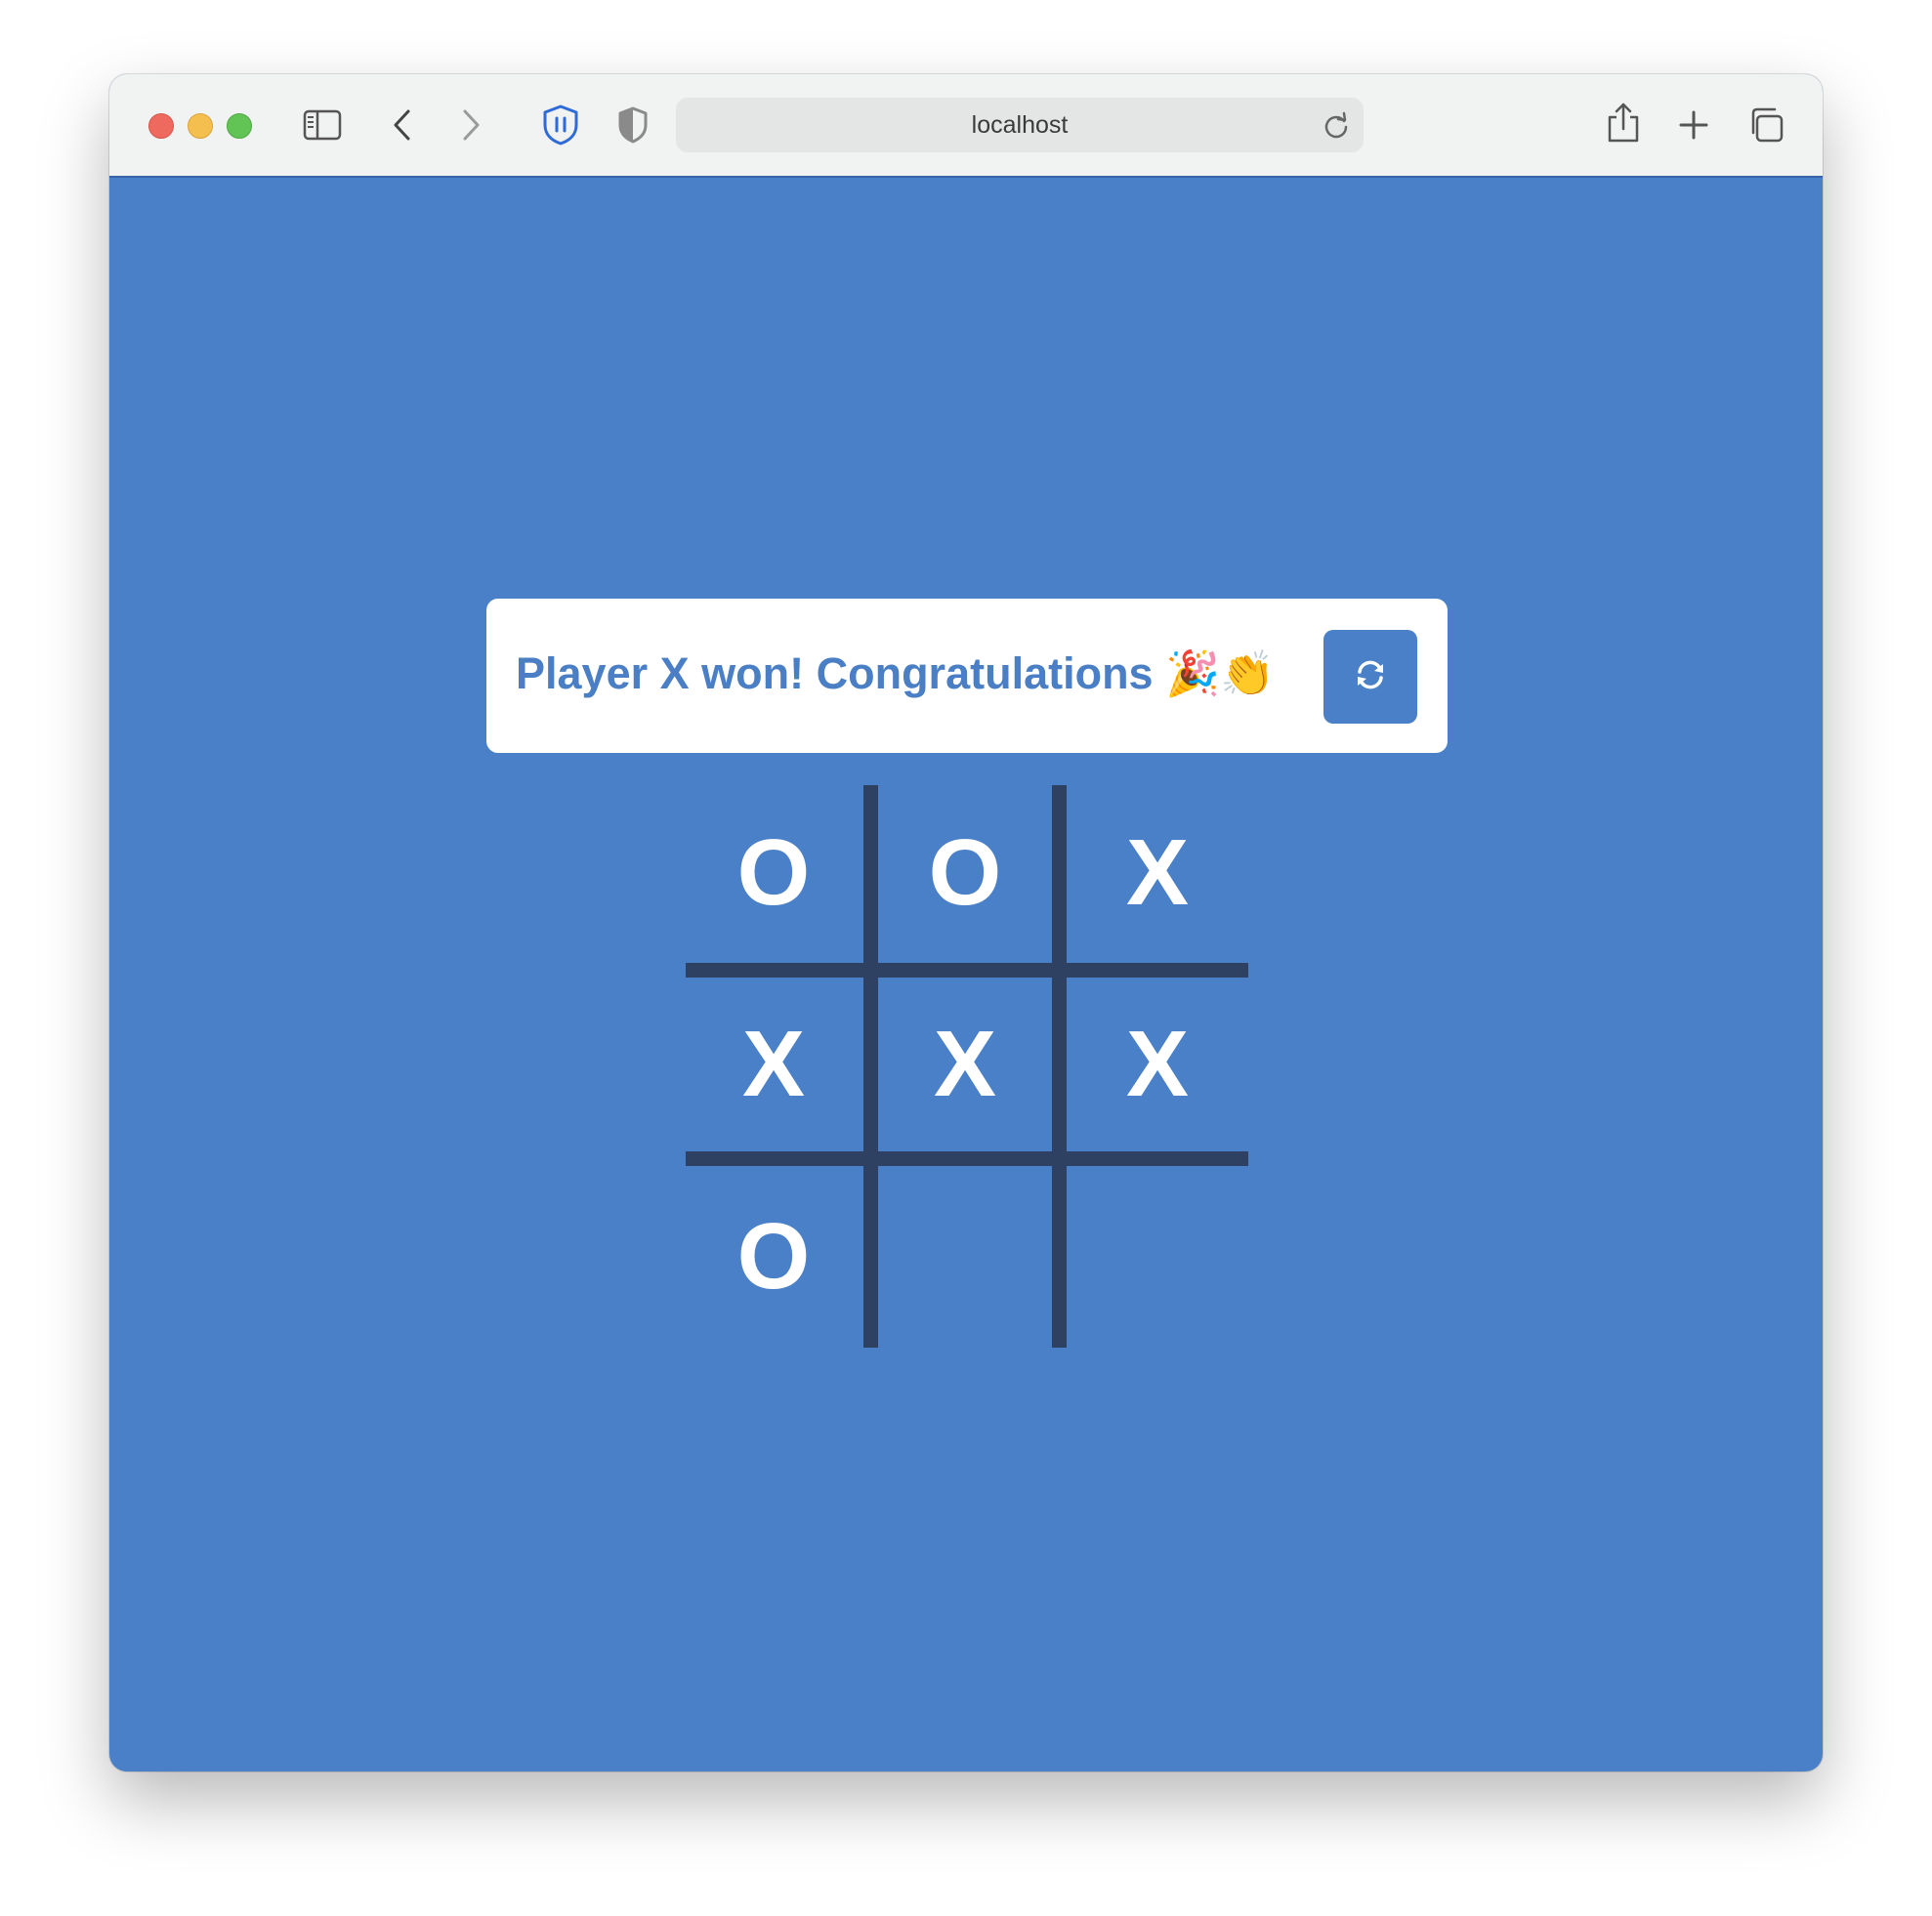  Describe the element at coordinates (161, 126) in the screenshot. I see `close-window-button` at that location.